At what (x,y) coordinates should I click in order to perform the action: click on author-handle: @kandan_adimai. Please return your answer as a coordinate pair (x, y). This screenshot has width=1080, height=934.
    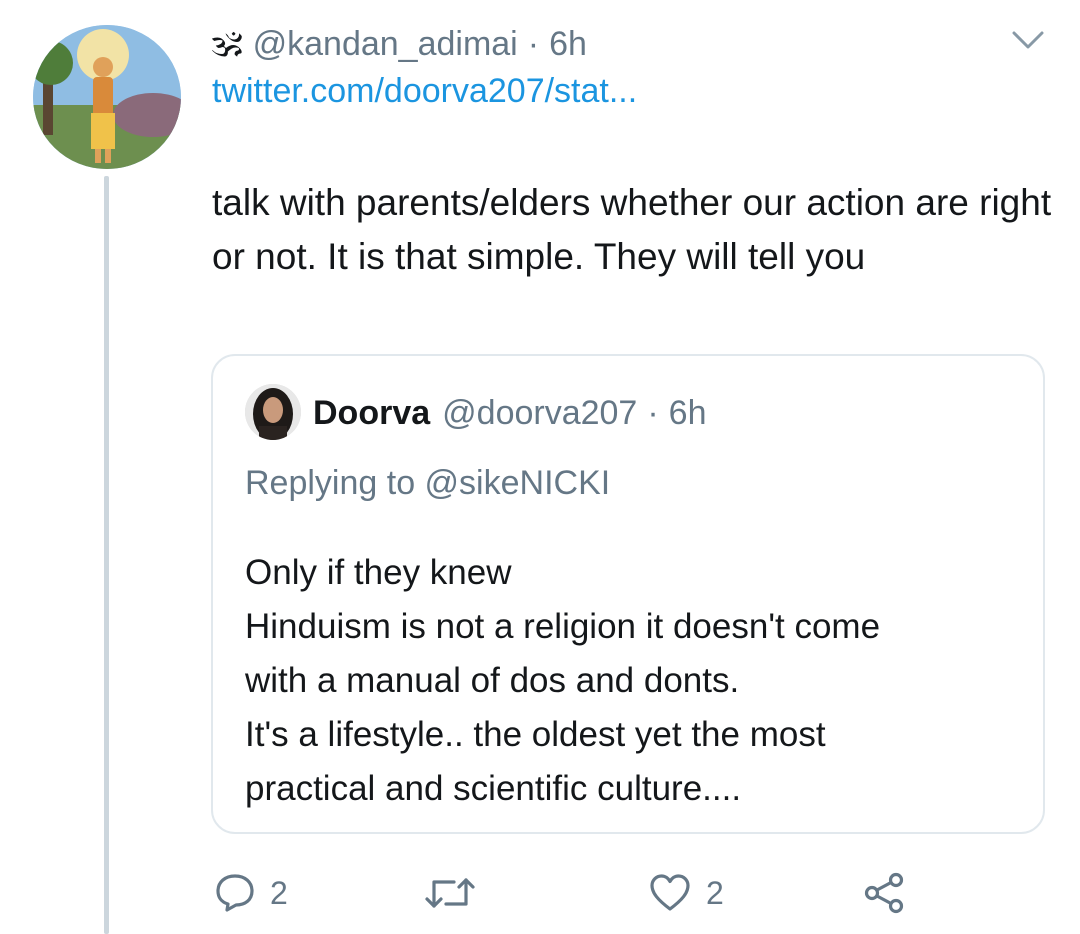
    Looking at the image, I should click on (385, 44).